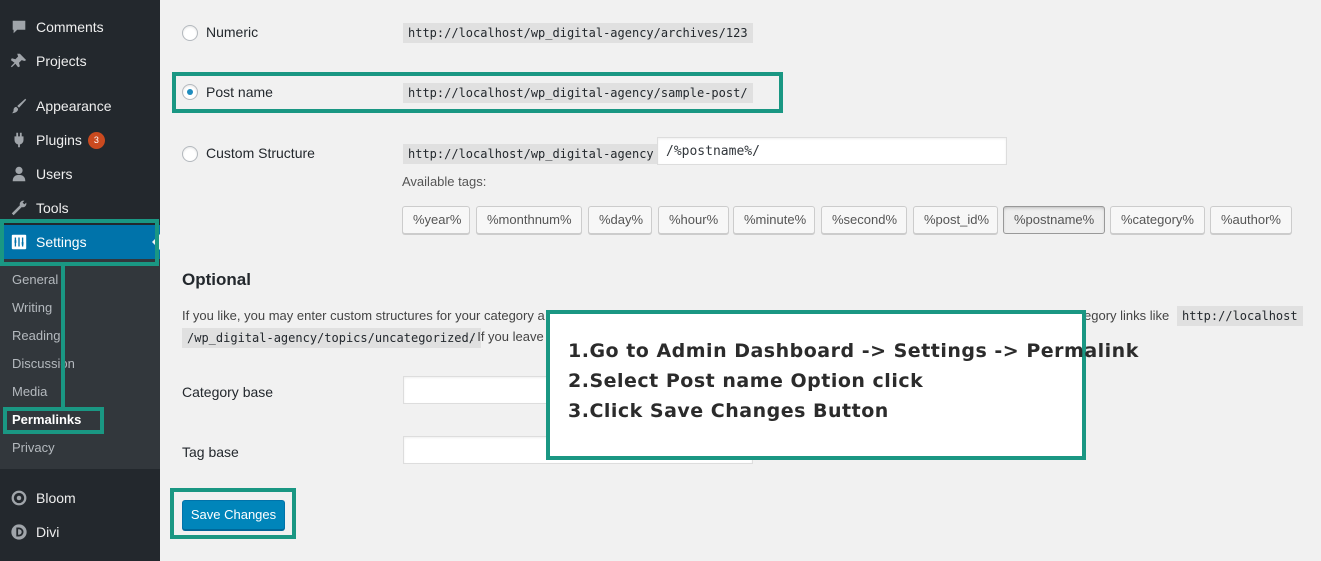 The width and height of the screenshot is (1321, 561). What do you see at coordinates (56, 498) in the screenshot?
I see `menu-item-label: Bloom` at bounding box center [56, 498].